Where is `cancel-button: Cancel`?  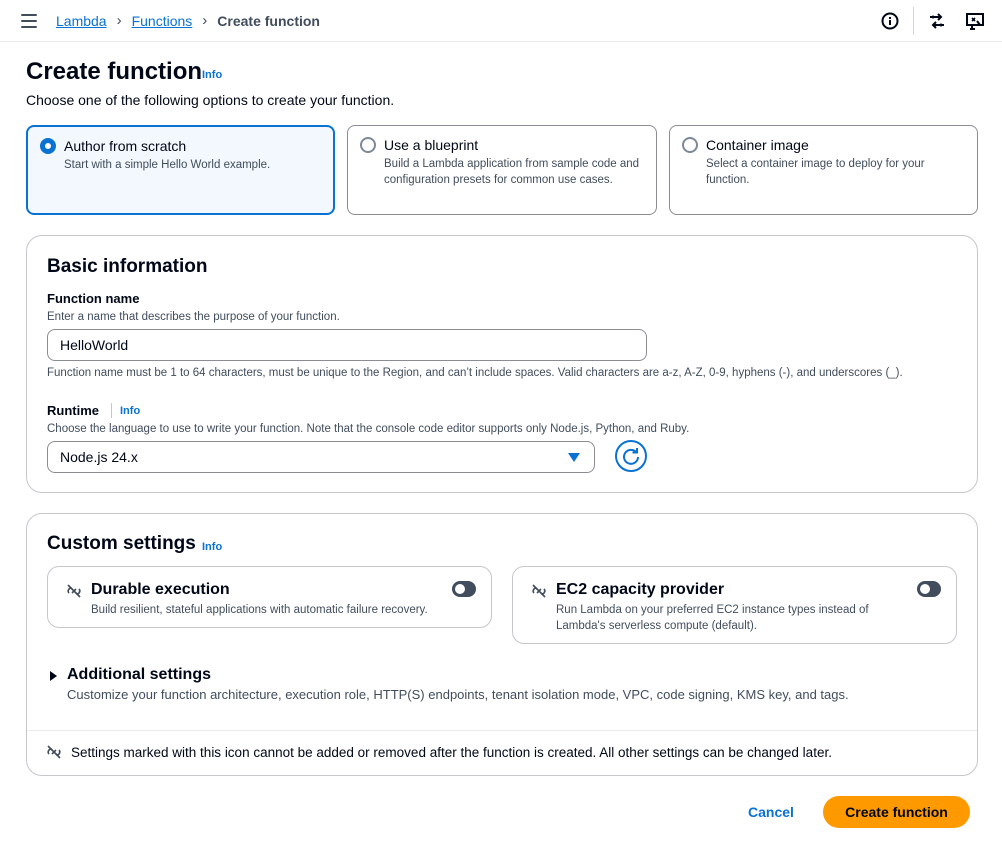
cancel-button: Cancel is located at coordinates (771, 812).